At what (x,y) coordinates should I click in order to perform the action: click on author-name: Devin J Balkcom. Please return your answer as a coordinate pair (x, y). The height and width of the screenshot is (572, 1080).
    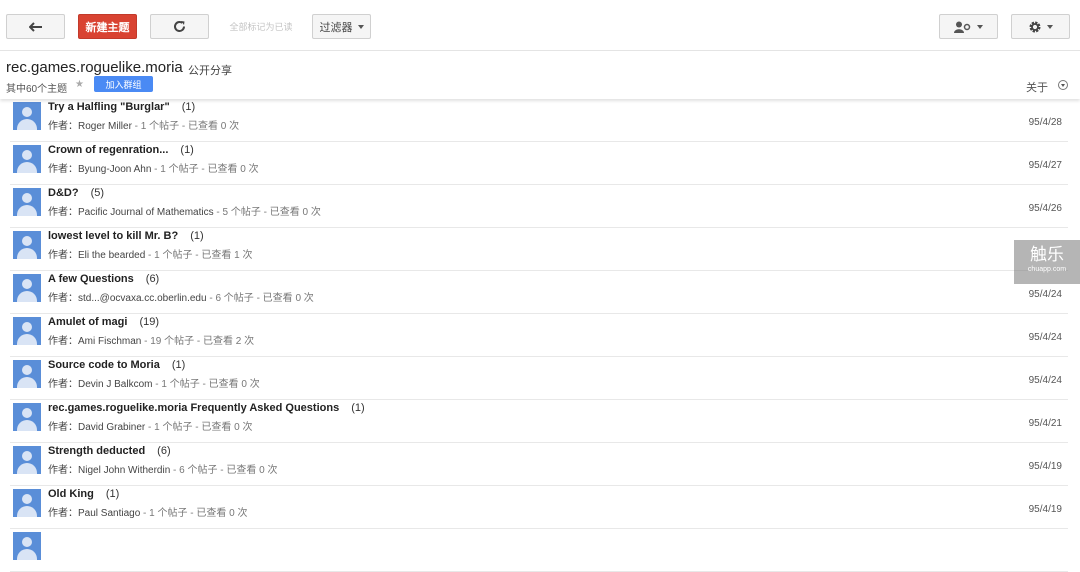
    Looking at the image, I should click on (115, 384).